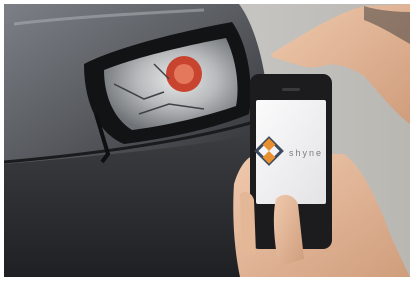  What do you see at coordinates (291, 89) in the screenshot?
I see `phone-speaker` at bounding box center [291, 89].